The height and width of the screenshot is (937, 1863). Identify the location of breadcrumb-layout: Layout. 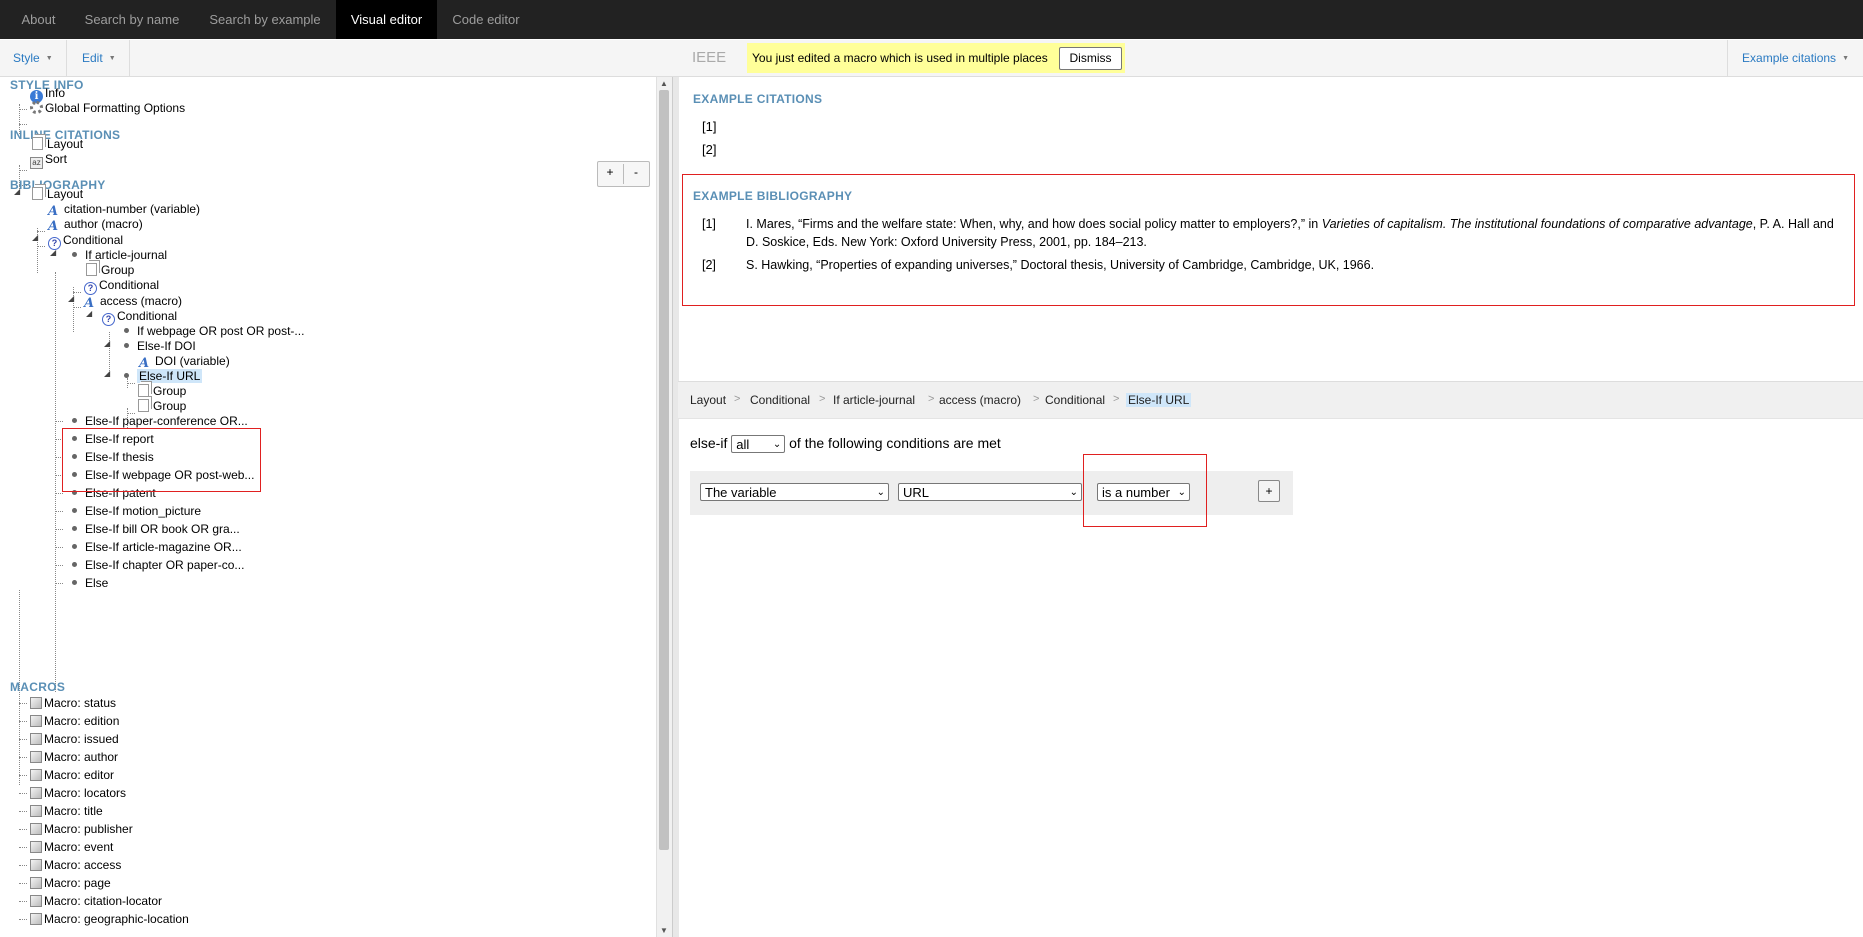
(708, 400).